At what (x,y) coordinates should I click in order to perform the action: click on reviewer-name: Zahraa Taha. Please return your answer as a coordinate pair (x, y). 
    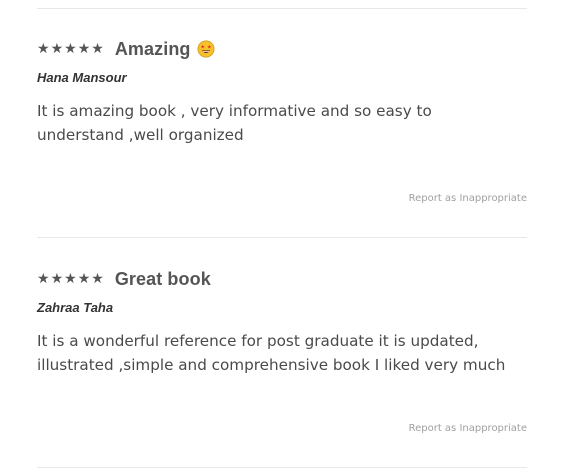
    Looking at the image, I should click on (75, 307).